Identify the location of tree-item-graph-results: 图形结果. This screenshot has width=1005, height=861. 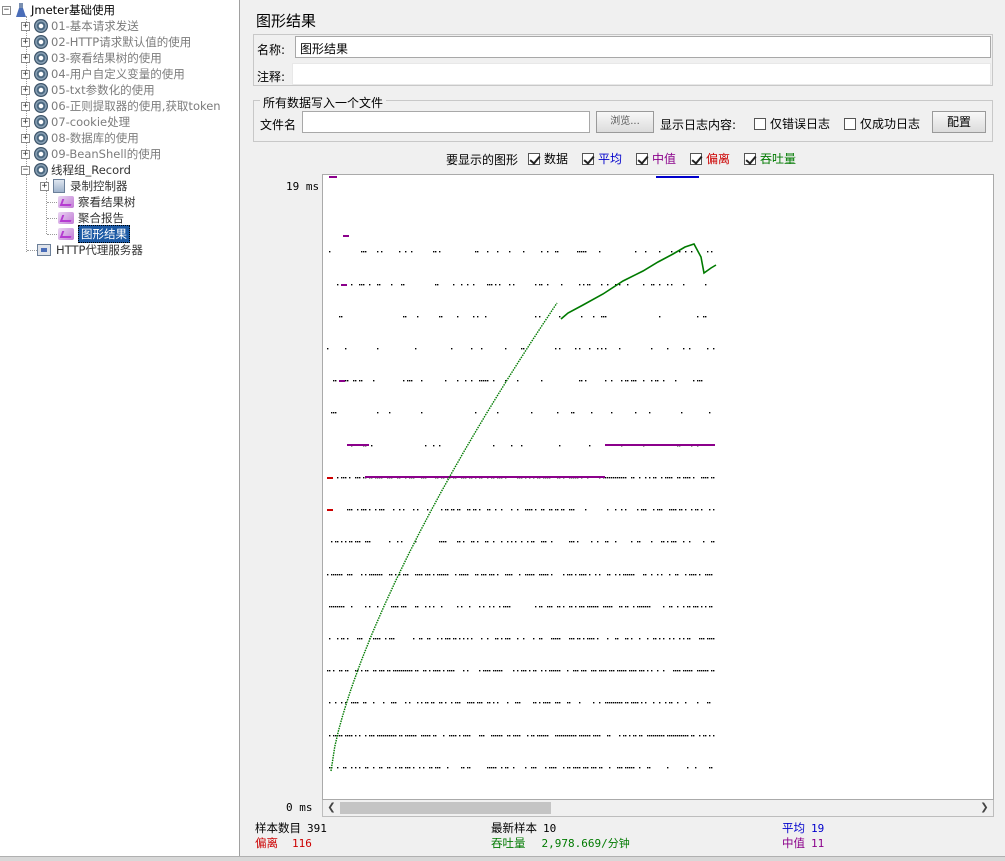
(94, 234).